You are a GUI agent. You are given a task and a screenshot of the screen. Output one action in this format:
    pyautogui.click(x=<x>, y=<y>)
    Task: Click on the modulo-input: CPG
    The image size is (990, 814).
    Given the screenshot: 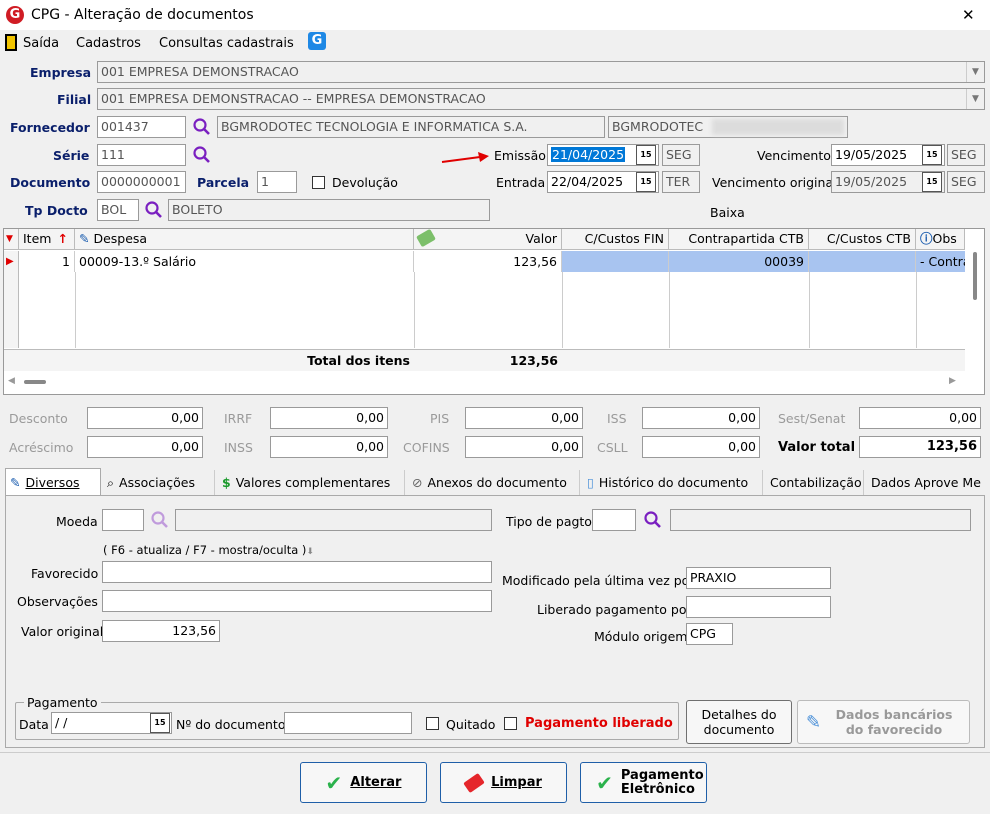 What is the action you would take?
    pyautogui.click(x=709, y=634)
    